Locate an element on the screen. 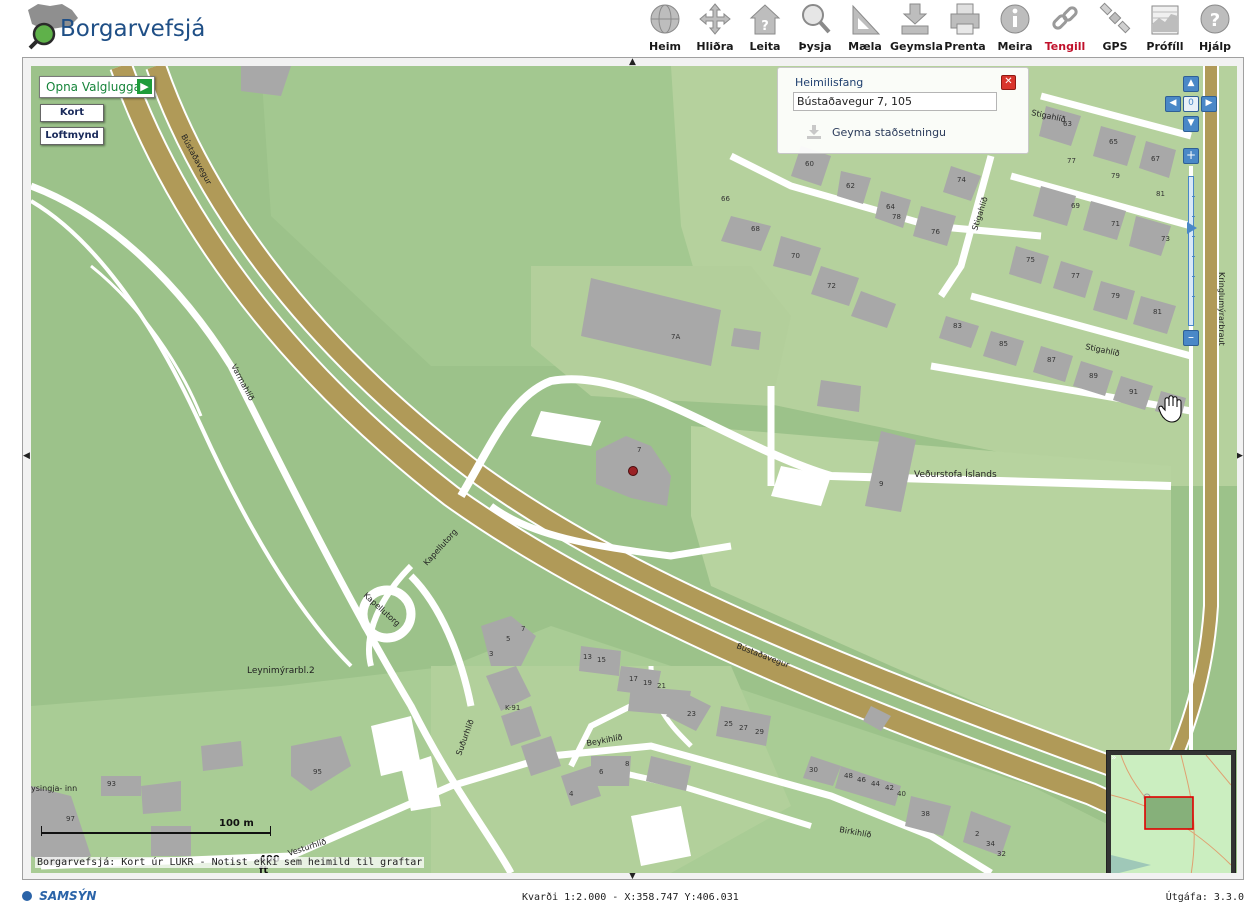 Image resolution: width=1256 pixels, height=909 pixels. toolbar-help-button: ? Hjálp is located at coordinates (1215, 28).